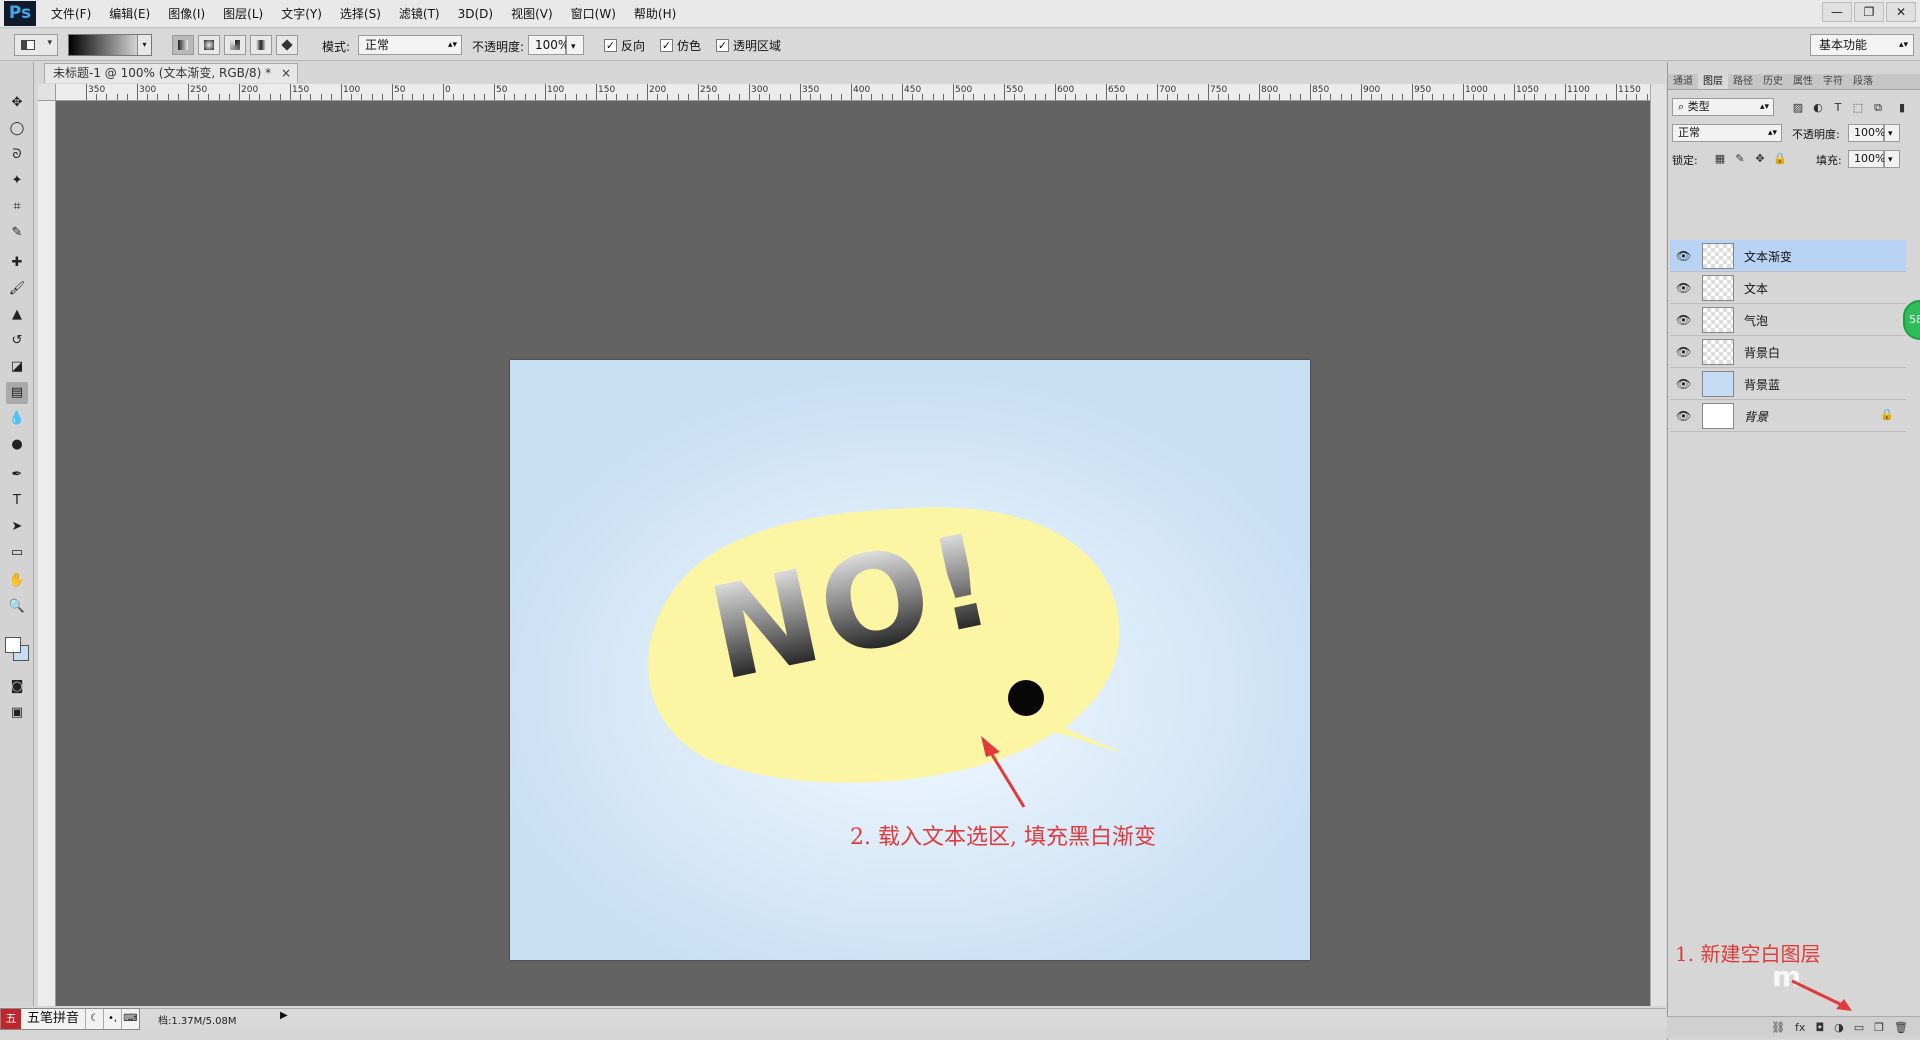 This screenshot has width=1920, height=1040. What do you see at coordinates (110, 45) in the screenshot?
I see `gradient-picker: ▾` at bounding box center [110, 45].